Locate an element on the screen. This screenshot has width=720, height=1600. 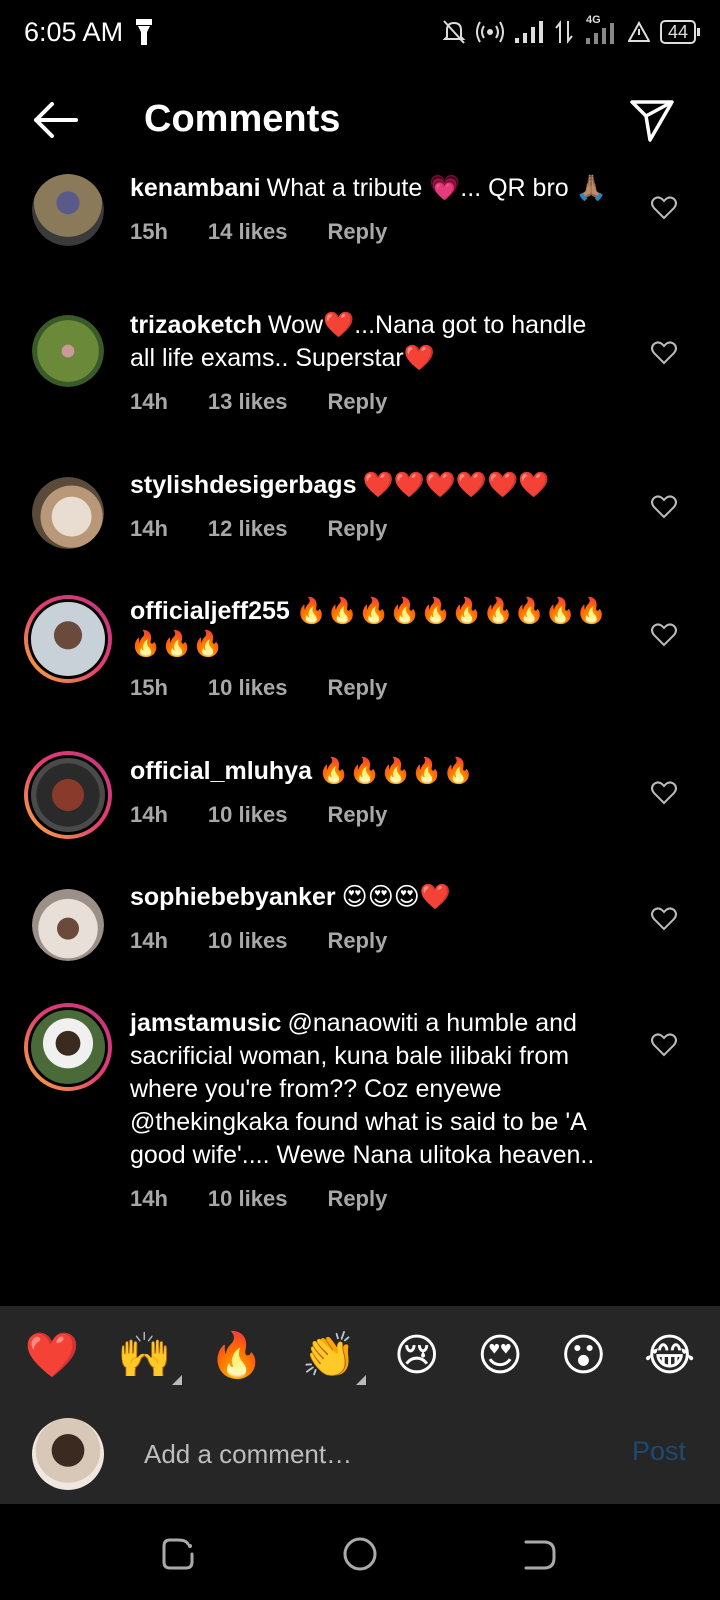
reaction-raised-hands: 🙌 is located at coordinates (149, 1358).